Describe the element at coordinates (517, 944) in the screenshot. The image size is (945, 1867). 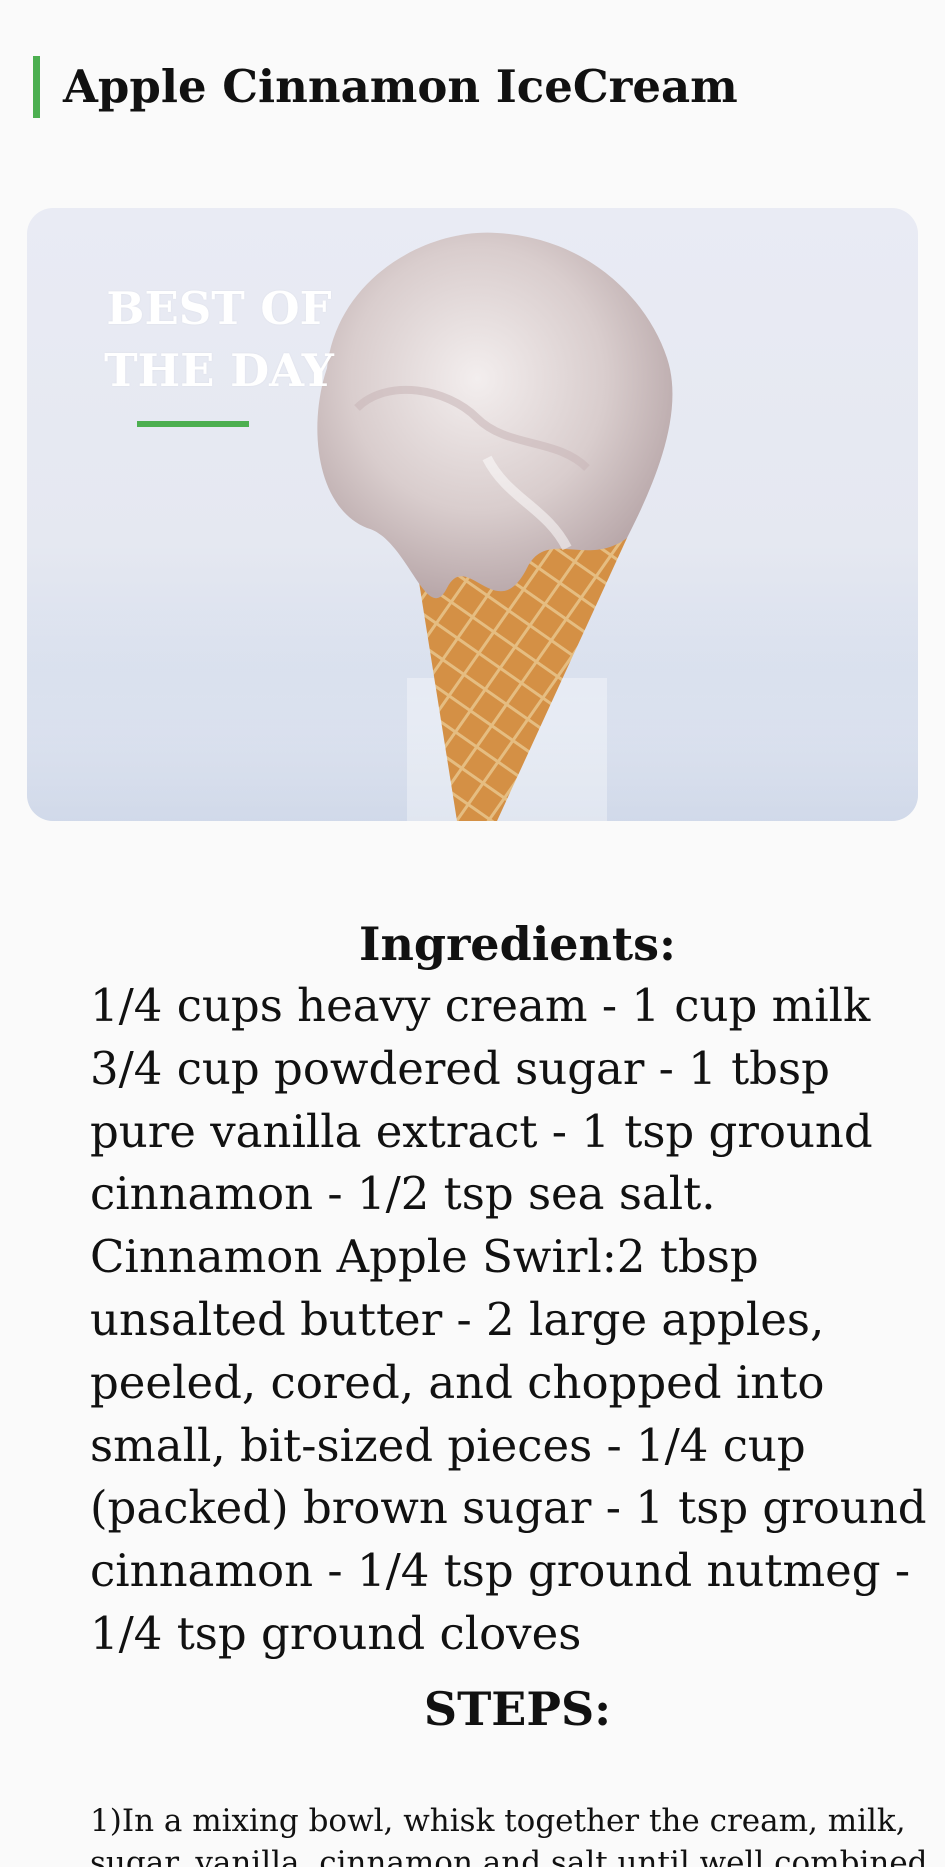
I see `ingredients-heading: Ingredients:` at that location.